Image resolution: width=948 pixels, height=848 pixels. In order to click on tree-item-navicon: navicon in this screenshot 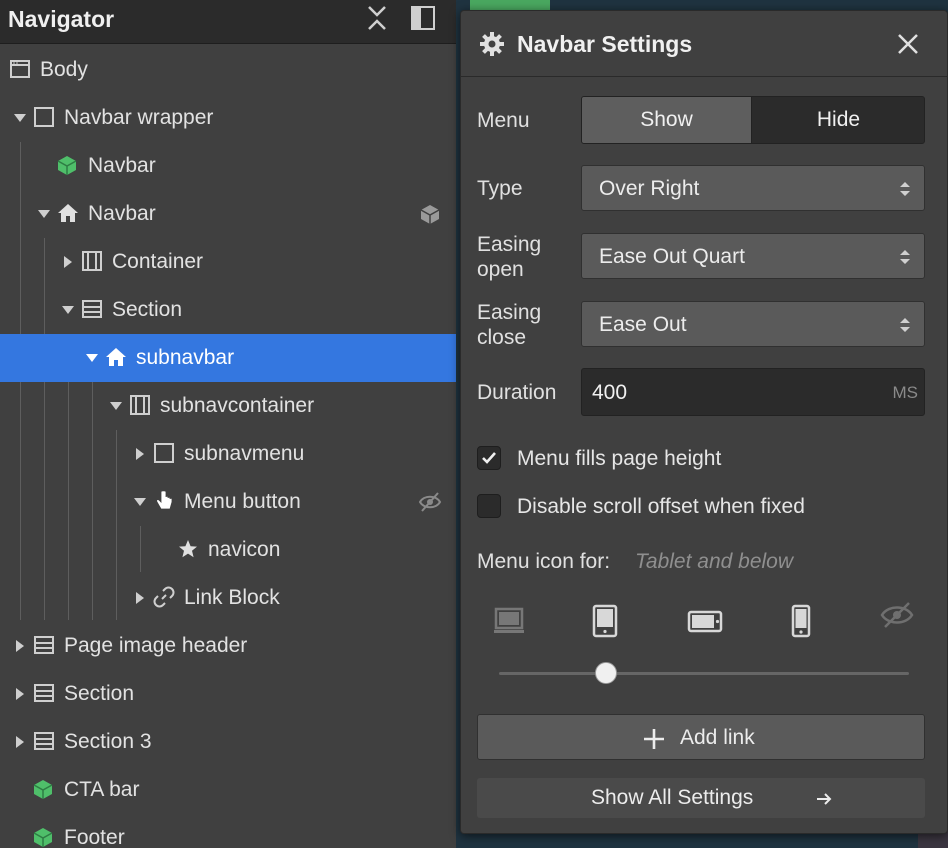, I will do `click(228, 550)`.